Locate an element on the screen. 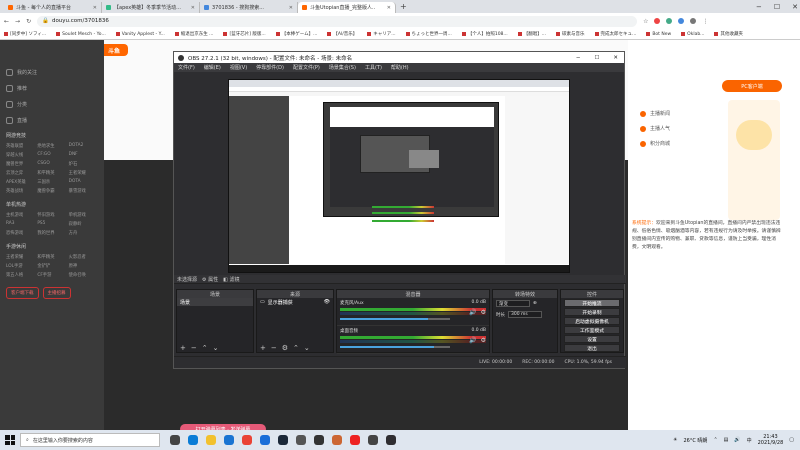 Image resolution: width=800 pixels, height=450 pixels. sidebar-category-link: CF手游 is located at coordinates (51, 275).